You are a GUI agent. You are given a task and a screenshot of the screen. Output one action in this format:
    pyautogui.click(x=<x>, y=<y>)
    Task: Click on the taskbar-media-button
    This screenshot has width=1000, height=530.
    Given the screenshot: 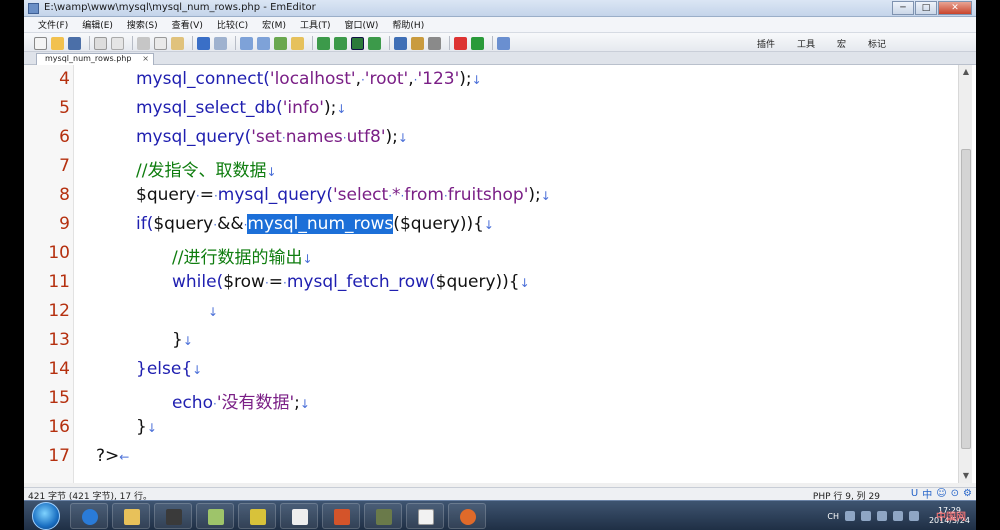 What is the action you would take?
    pyautogui.click(x=173, y=516)
    